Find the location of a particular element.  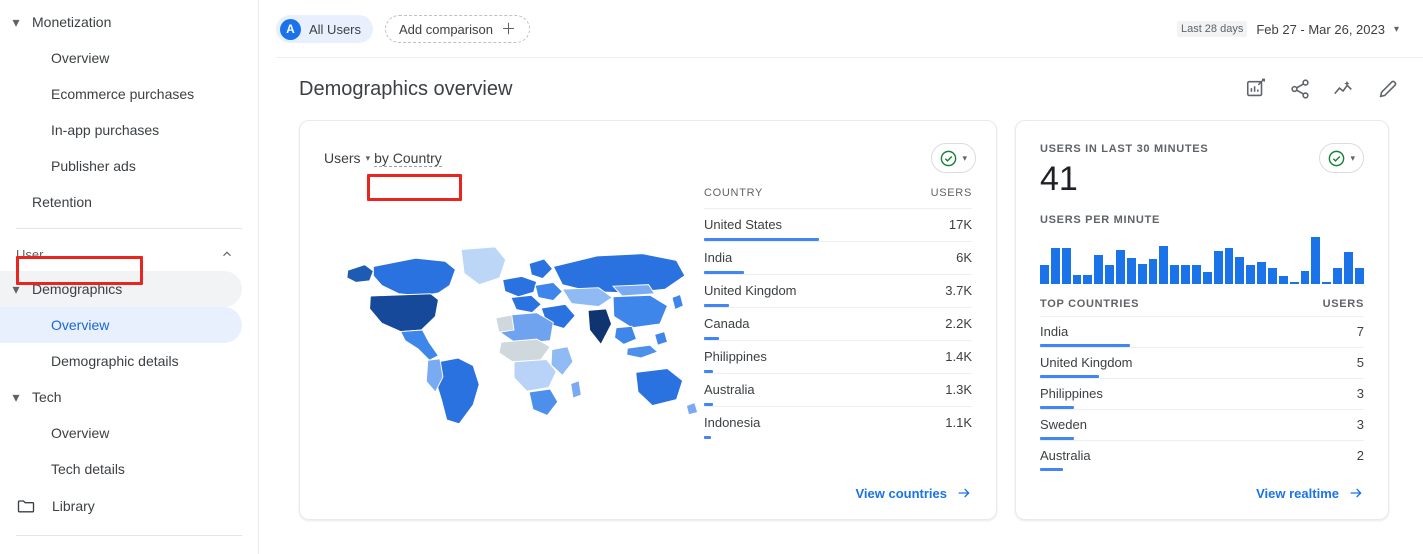

column-header-country: COUNTRY is located at coordinates (734, 193).